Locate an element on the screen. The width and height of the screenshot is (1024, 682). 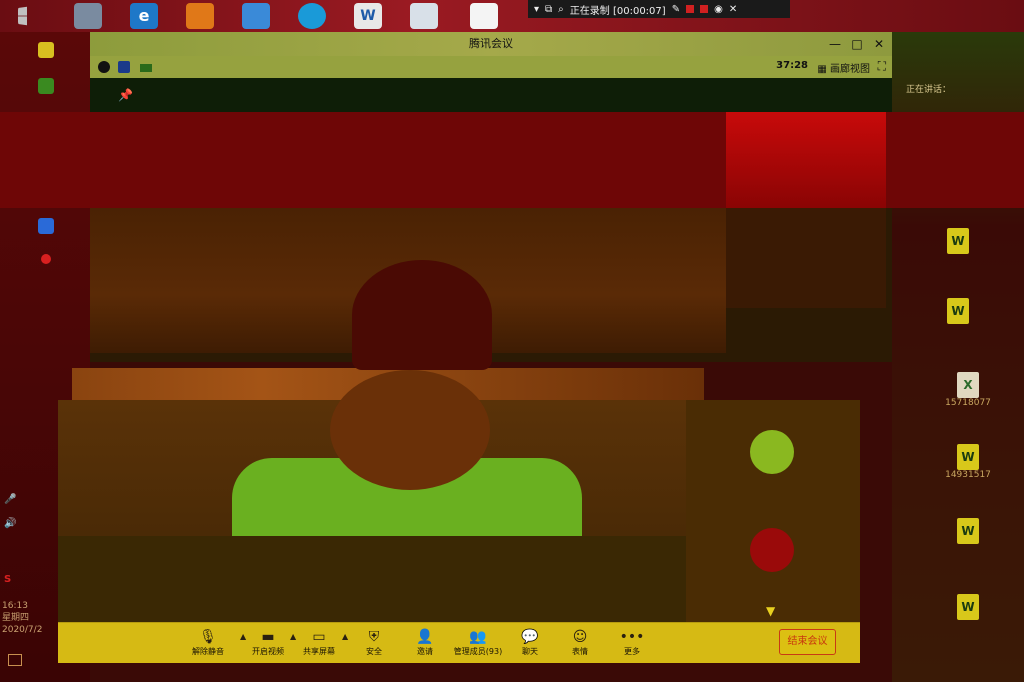
record-icon is located at coordinates (46, 259).